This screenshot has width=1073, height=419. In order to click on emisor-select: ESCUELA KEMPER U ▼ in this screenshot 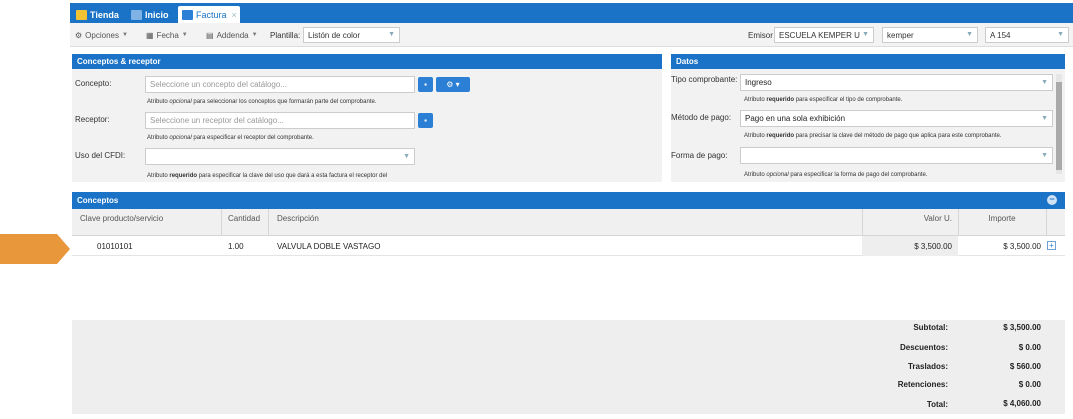, I will do `click(824, 35)`.